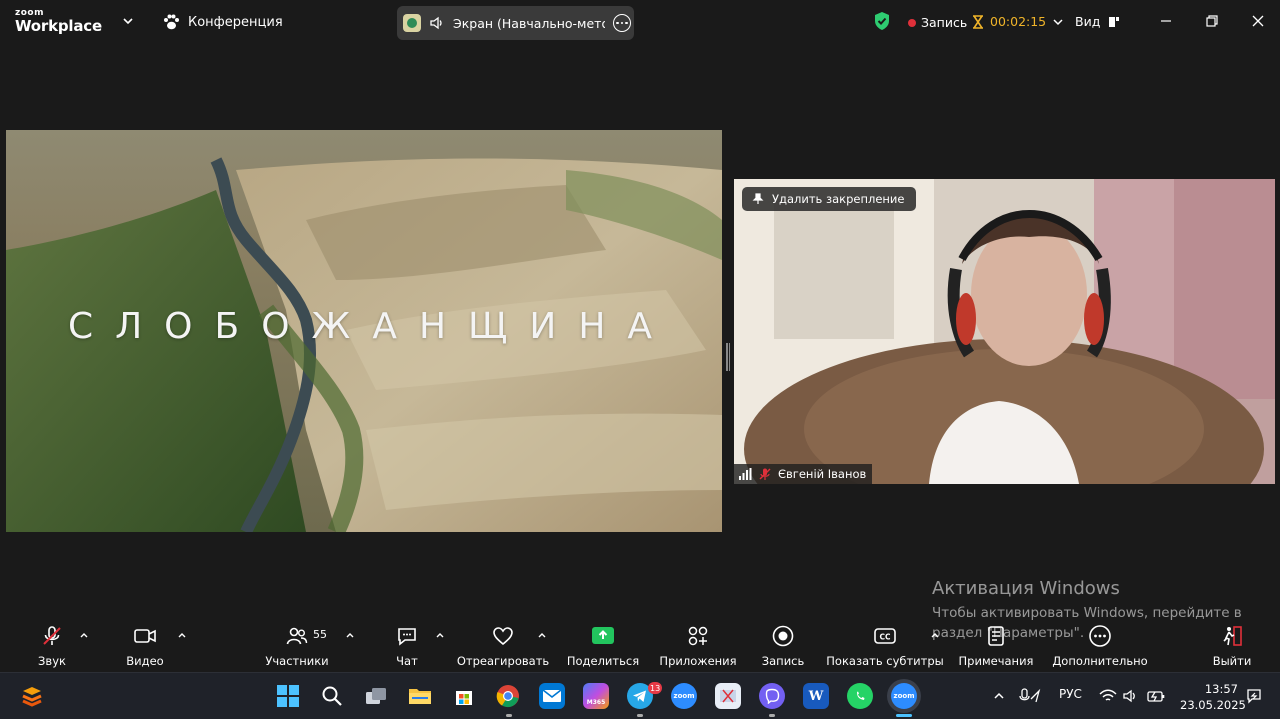  What do you see at coordinates (860, 696) in the screenshot?
I see `whatsapp-icon` at bounding box center [860, 696].